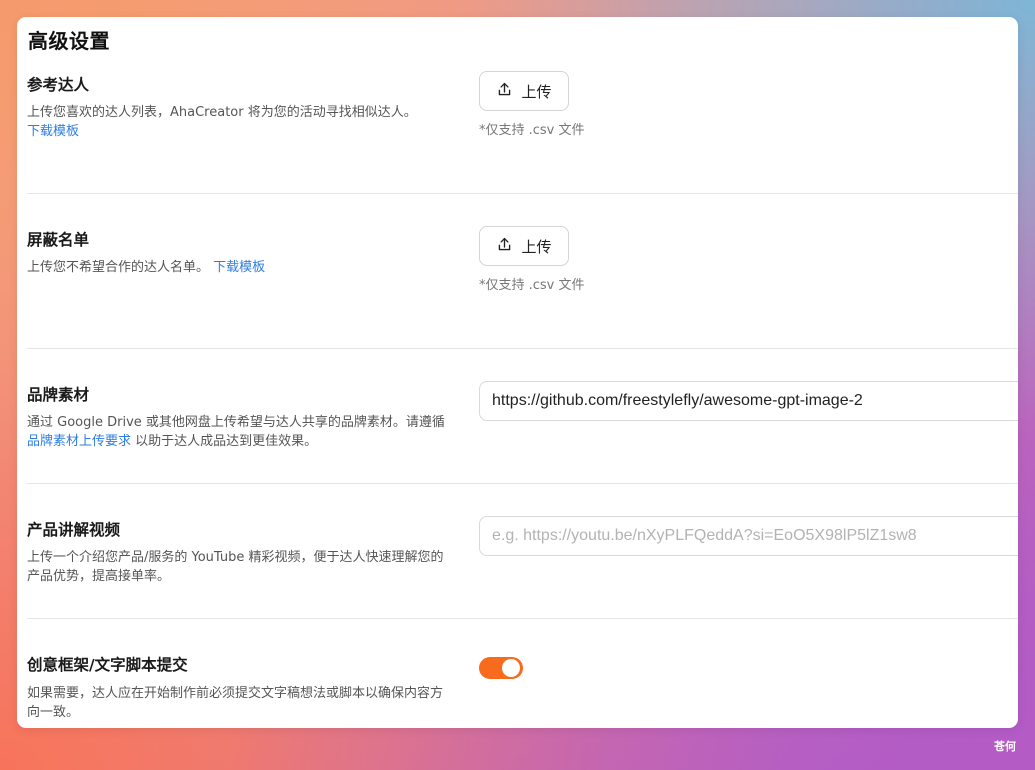  I want to click on blocklist-desc-text: 上传您不希望合作的达人名单。, so click(118, 267).